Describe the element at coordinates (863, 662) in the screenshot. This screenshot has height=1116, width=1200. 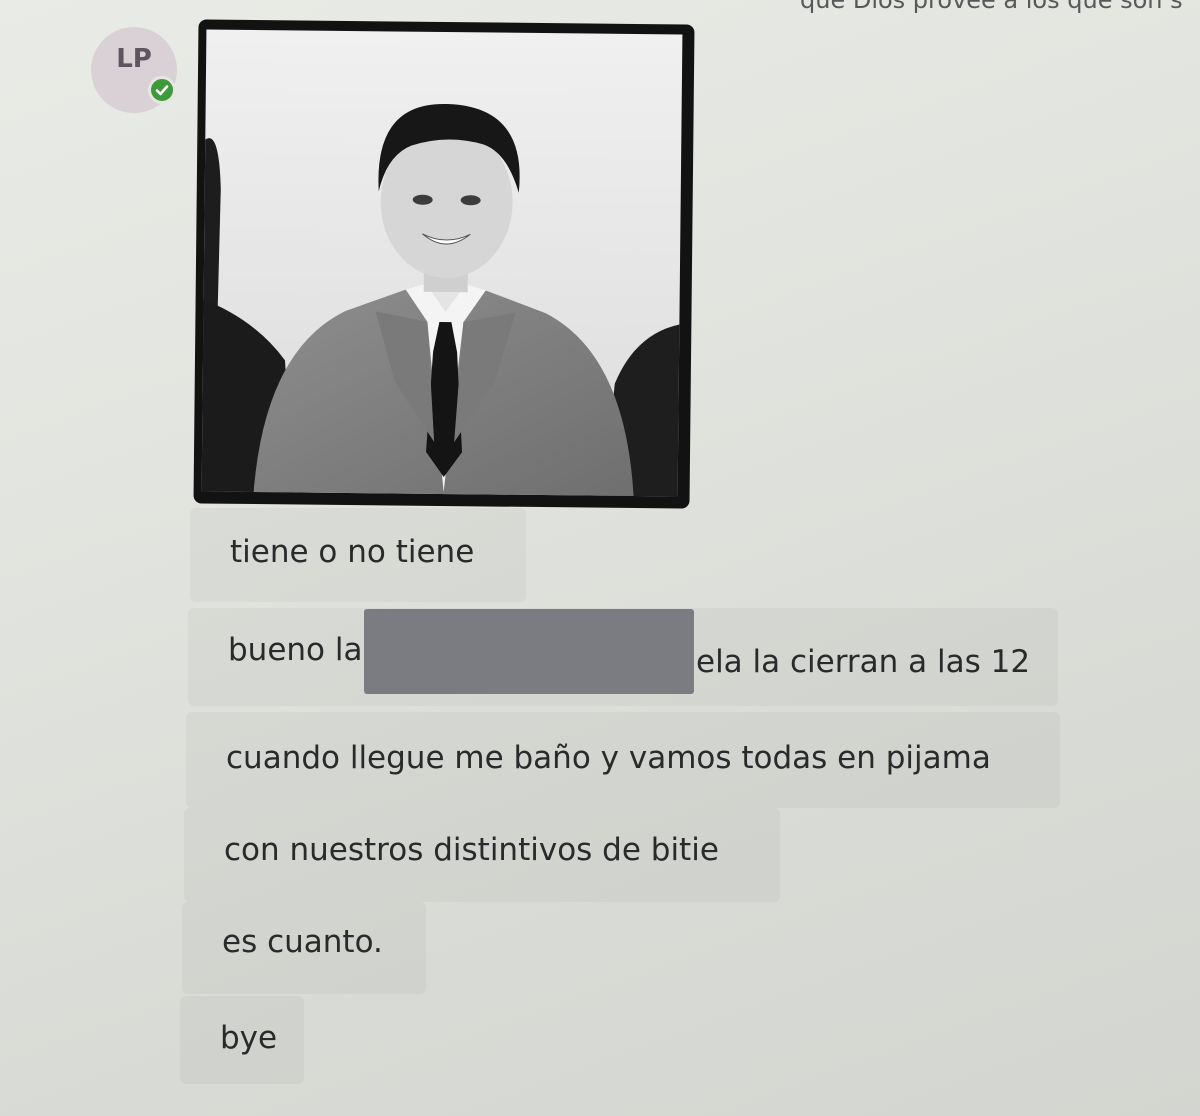
I see `message-text-end: ela la cierran a las 12` at that location.